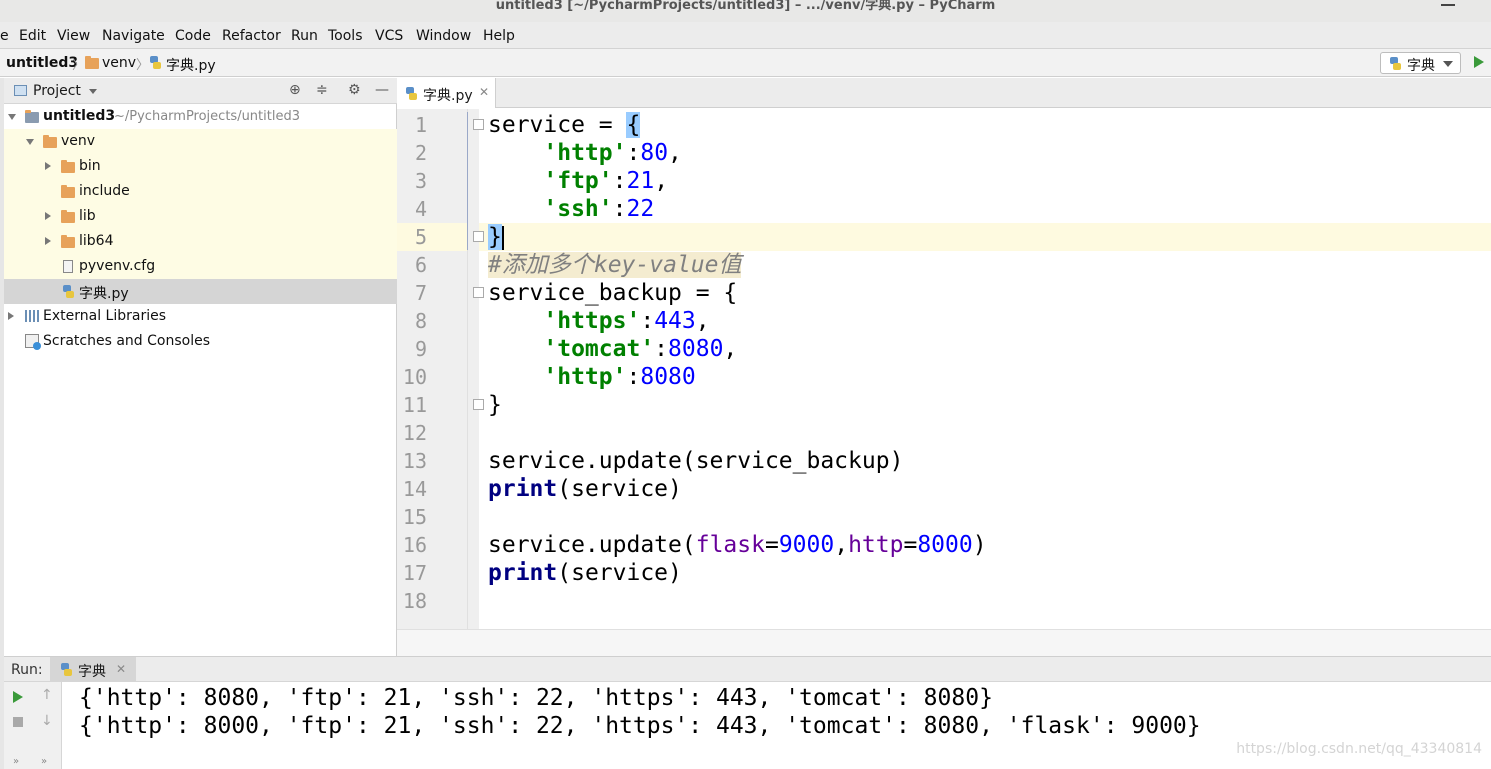 The height and width of the screenshot is (769, 1491). Describe the element at coordinates (1448, 3) in the screenshot. I see `minimize-icon` at that location.